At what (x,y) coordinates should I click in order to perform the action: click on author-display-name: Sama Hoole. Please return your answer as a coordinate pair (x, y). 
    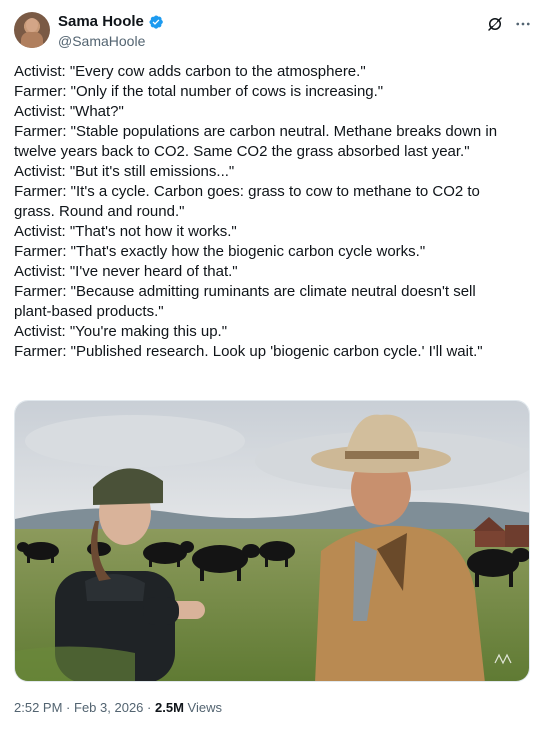
    Looking at the image, I should click on (101, 21).